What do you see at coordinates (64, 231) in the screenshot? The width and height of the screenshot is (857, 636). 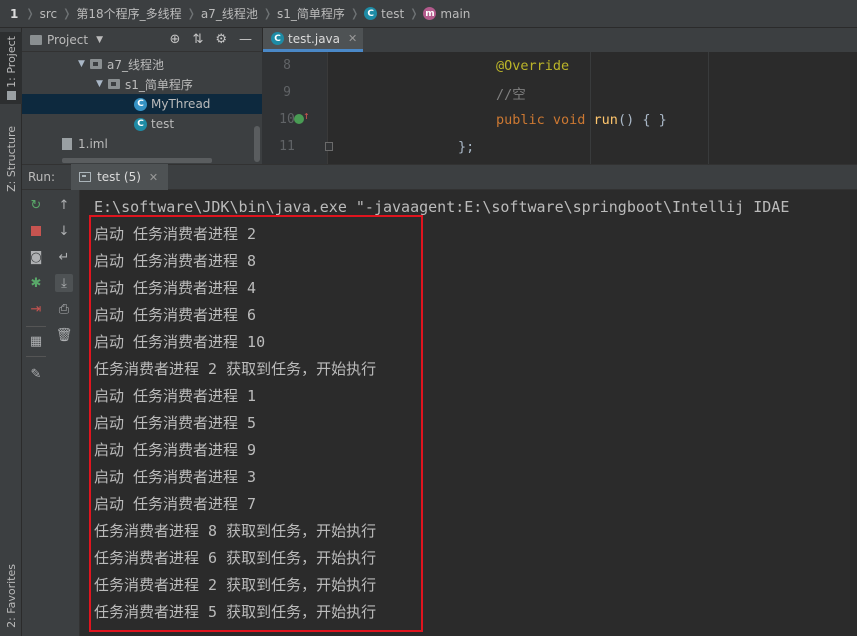 I see `arrow-down-icon: ↓` at bounding box center [64, 231].